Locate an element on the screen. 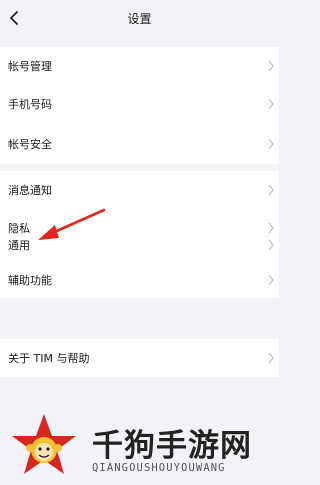 This screenshot has width=320, height=485. settings-row-account-management: 帐号管理 is located at coordinates (139, 66).